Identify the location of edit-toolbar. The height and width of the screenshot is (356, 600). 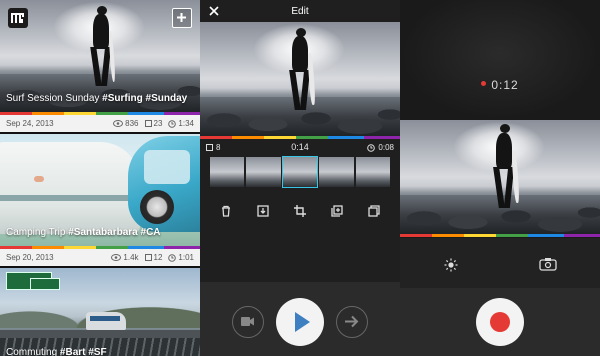
(300, 212).